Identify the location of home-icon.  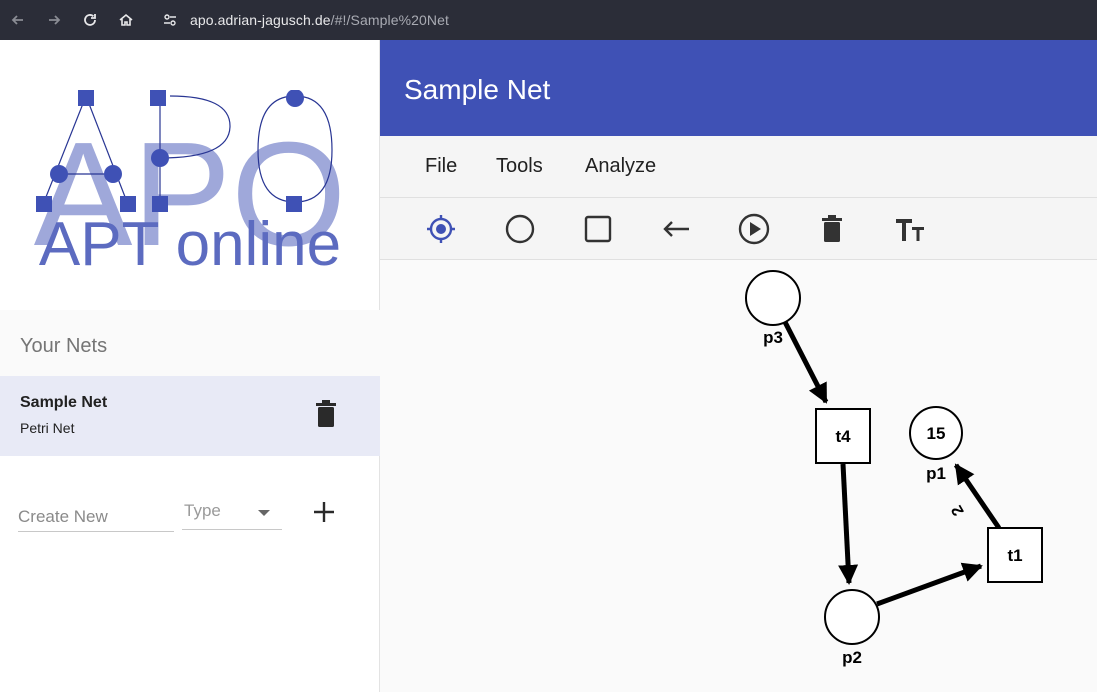
(126, 20).